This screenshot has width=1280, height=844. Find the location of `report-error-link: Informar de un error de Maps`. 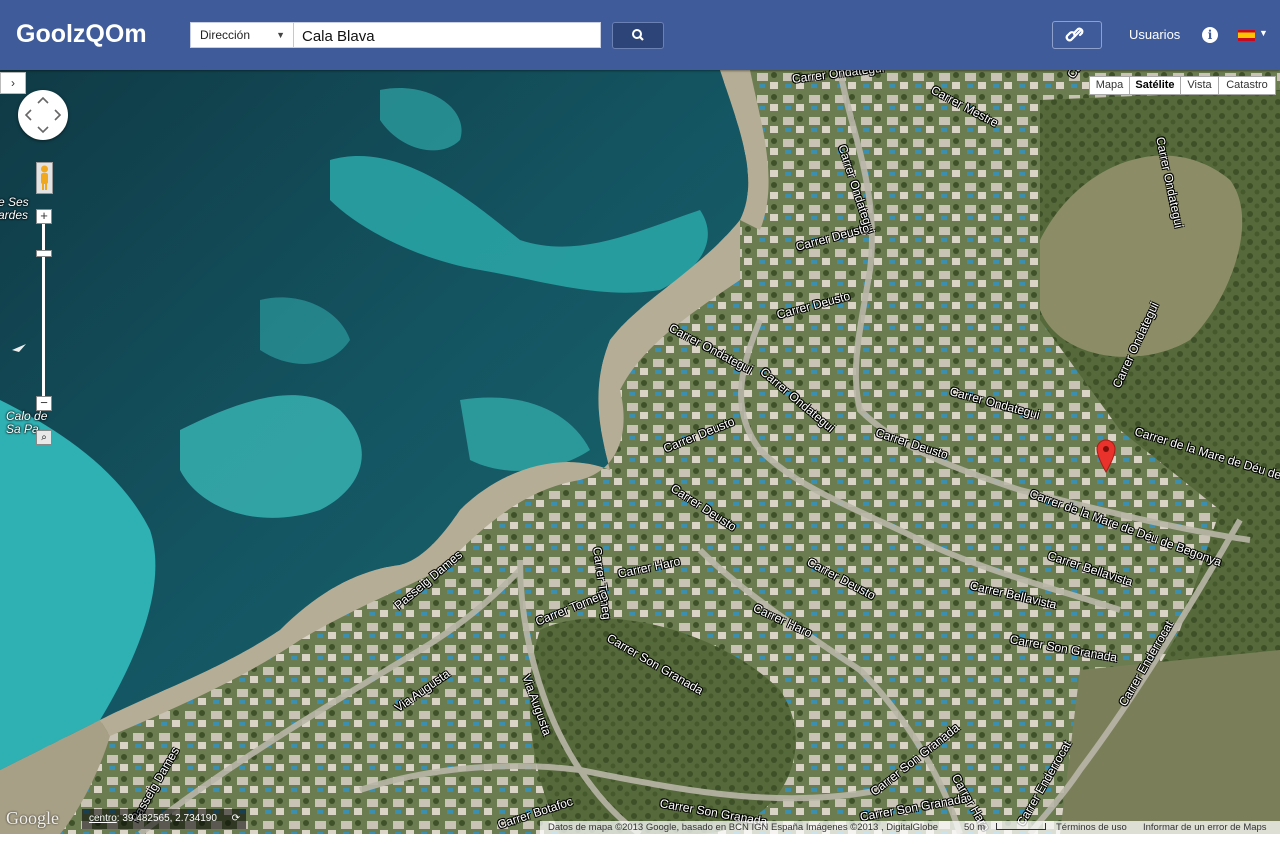

report-error-link: Informar de un error de Maps is located at coordinates (1205, 827).